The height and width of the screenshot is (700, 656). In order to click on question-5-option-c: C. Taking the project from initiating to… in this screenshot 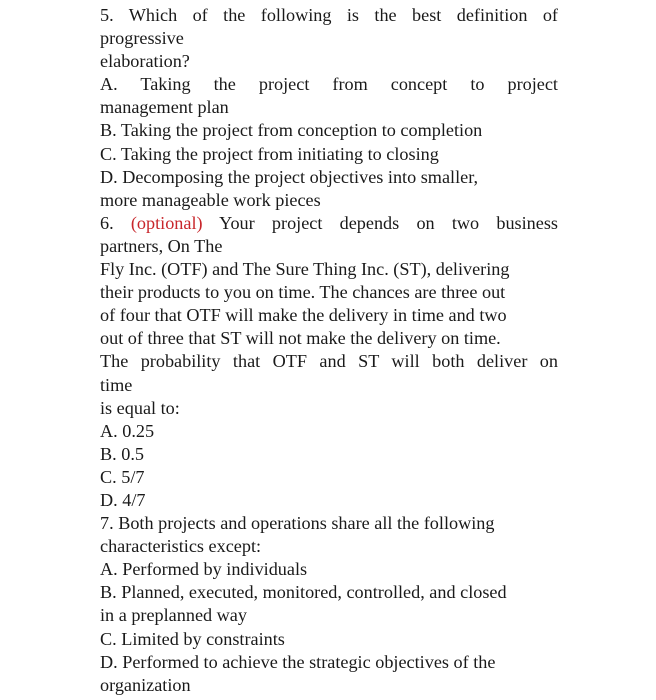, I will do `click(329, 154)`.